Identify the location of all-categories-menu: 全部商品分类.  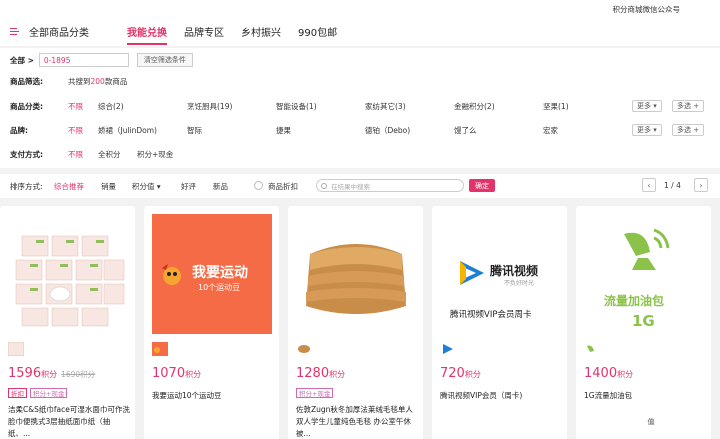
(49, 31).